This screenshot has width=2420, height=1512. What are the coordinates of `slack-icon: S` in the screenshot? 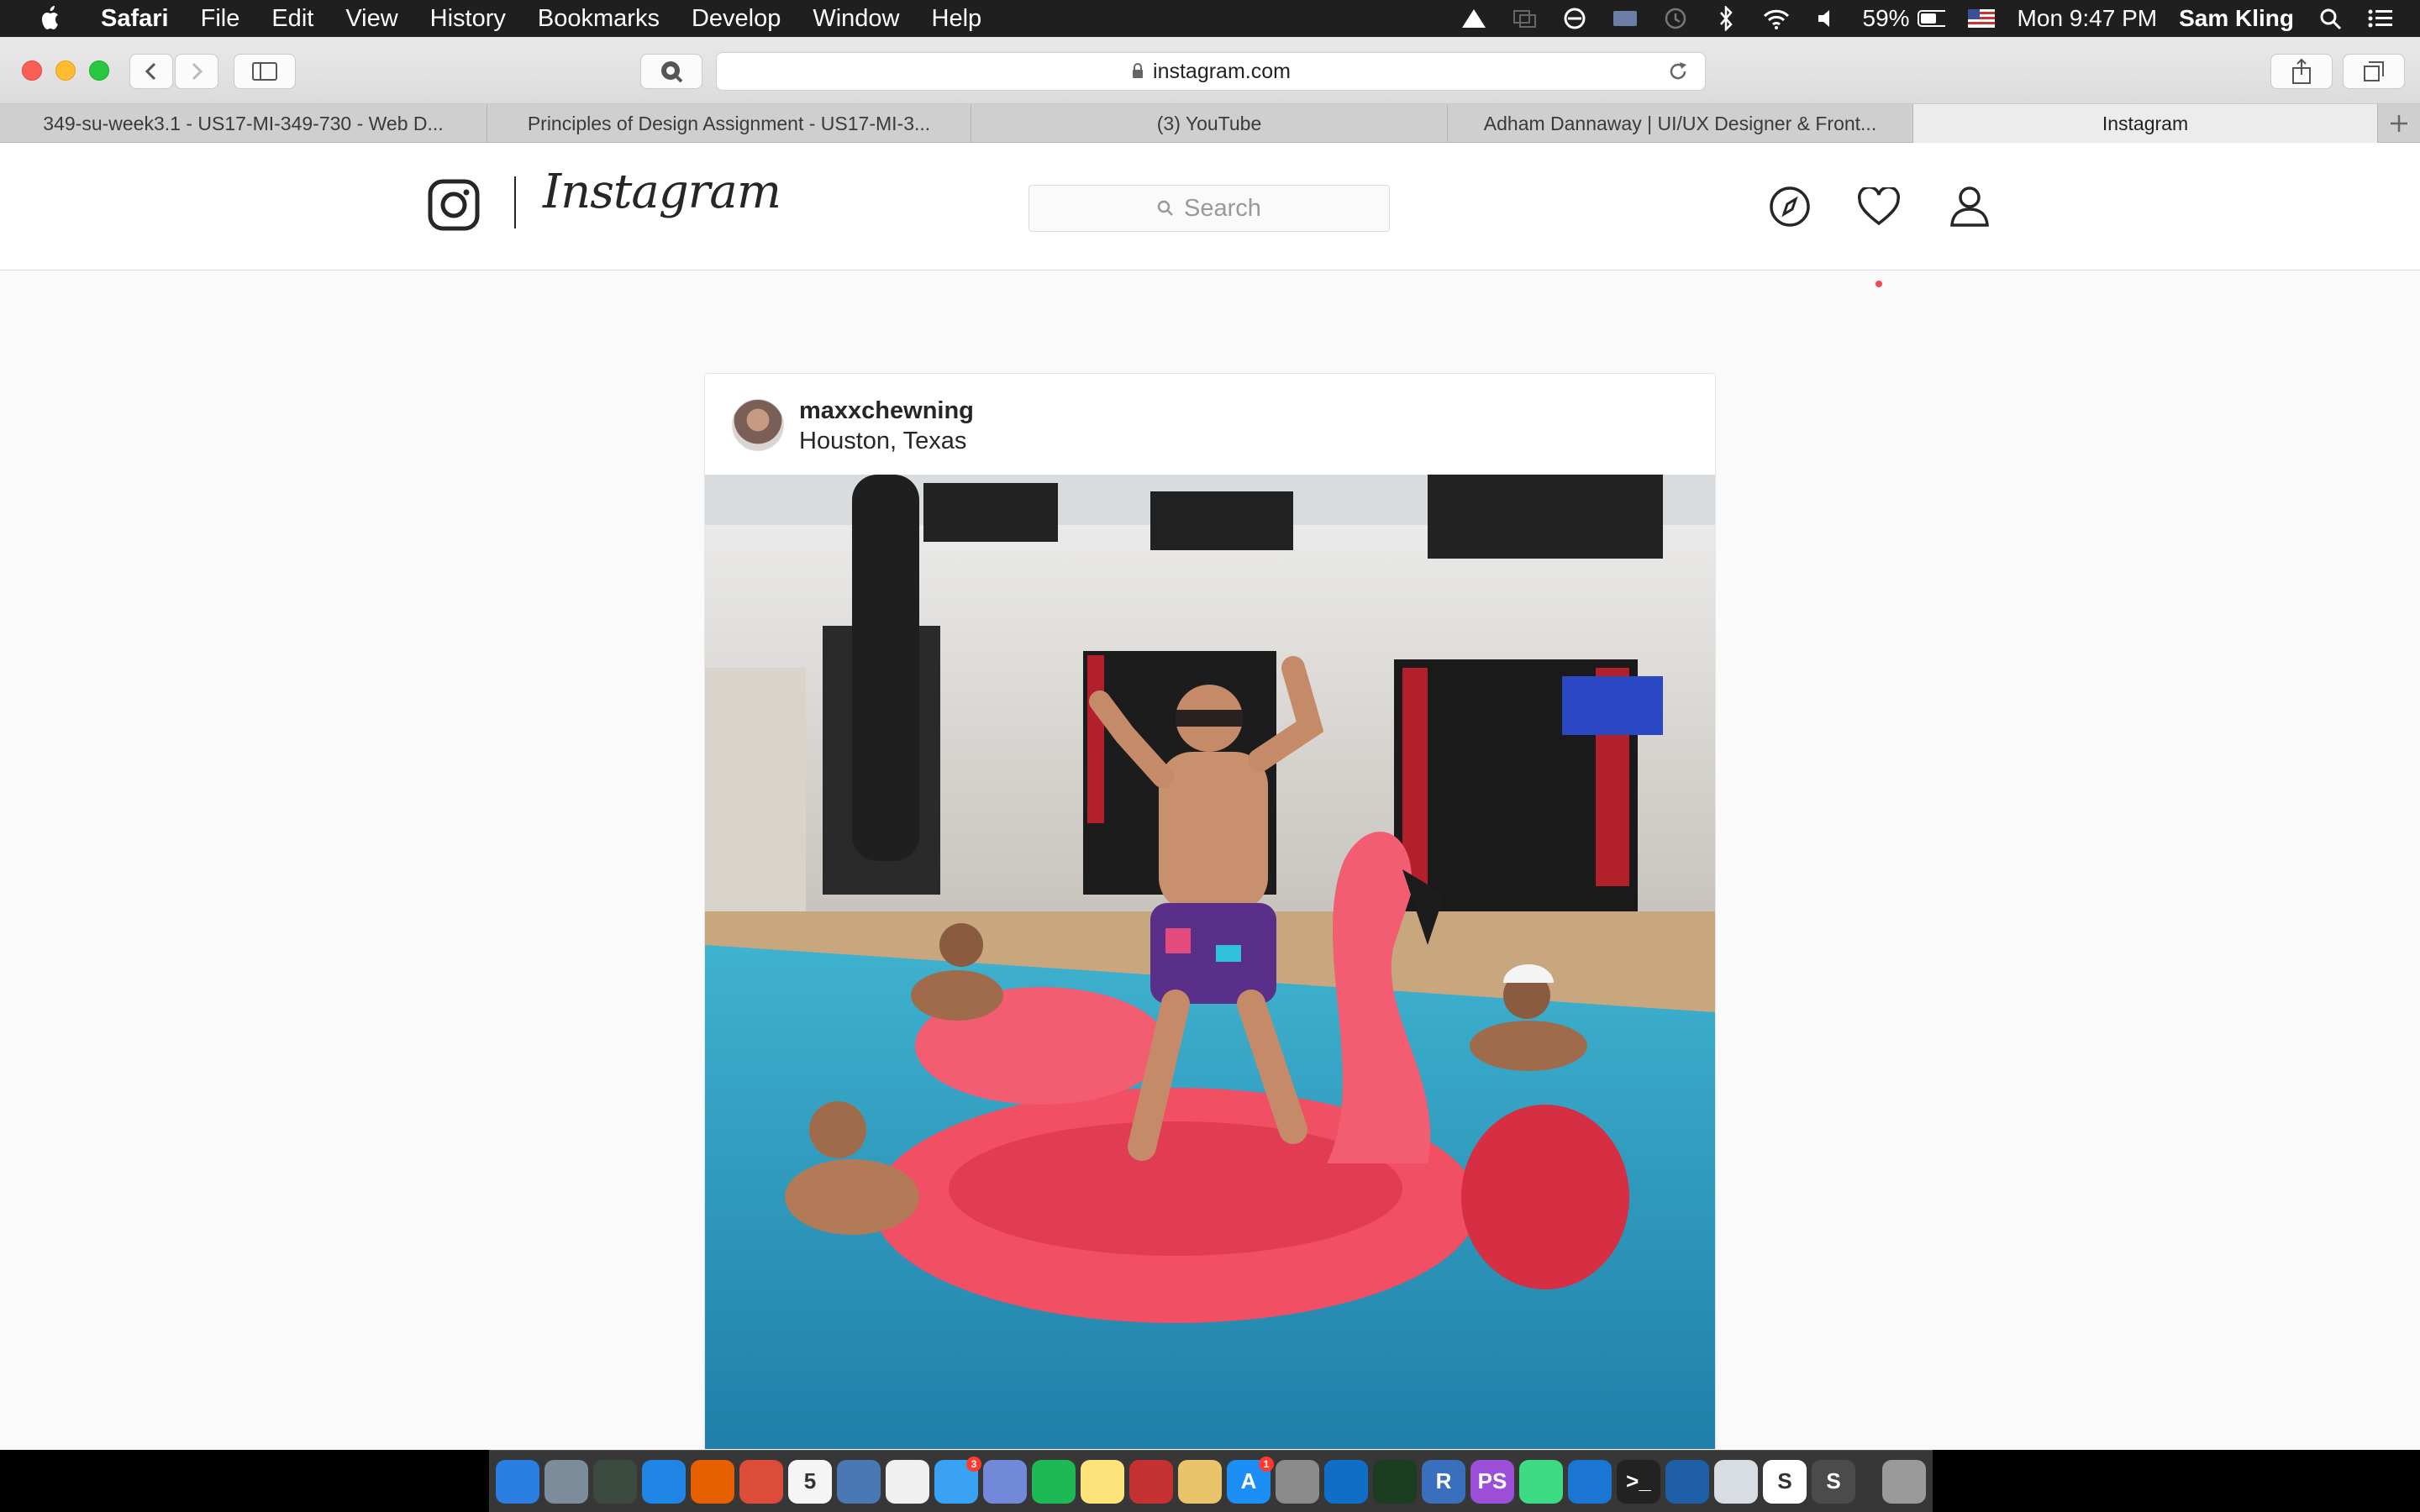 It's located at (1785, 1481).